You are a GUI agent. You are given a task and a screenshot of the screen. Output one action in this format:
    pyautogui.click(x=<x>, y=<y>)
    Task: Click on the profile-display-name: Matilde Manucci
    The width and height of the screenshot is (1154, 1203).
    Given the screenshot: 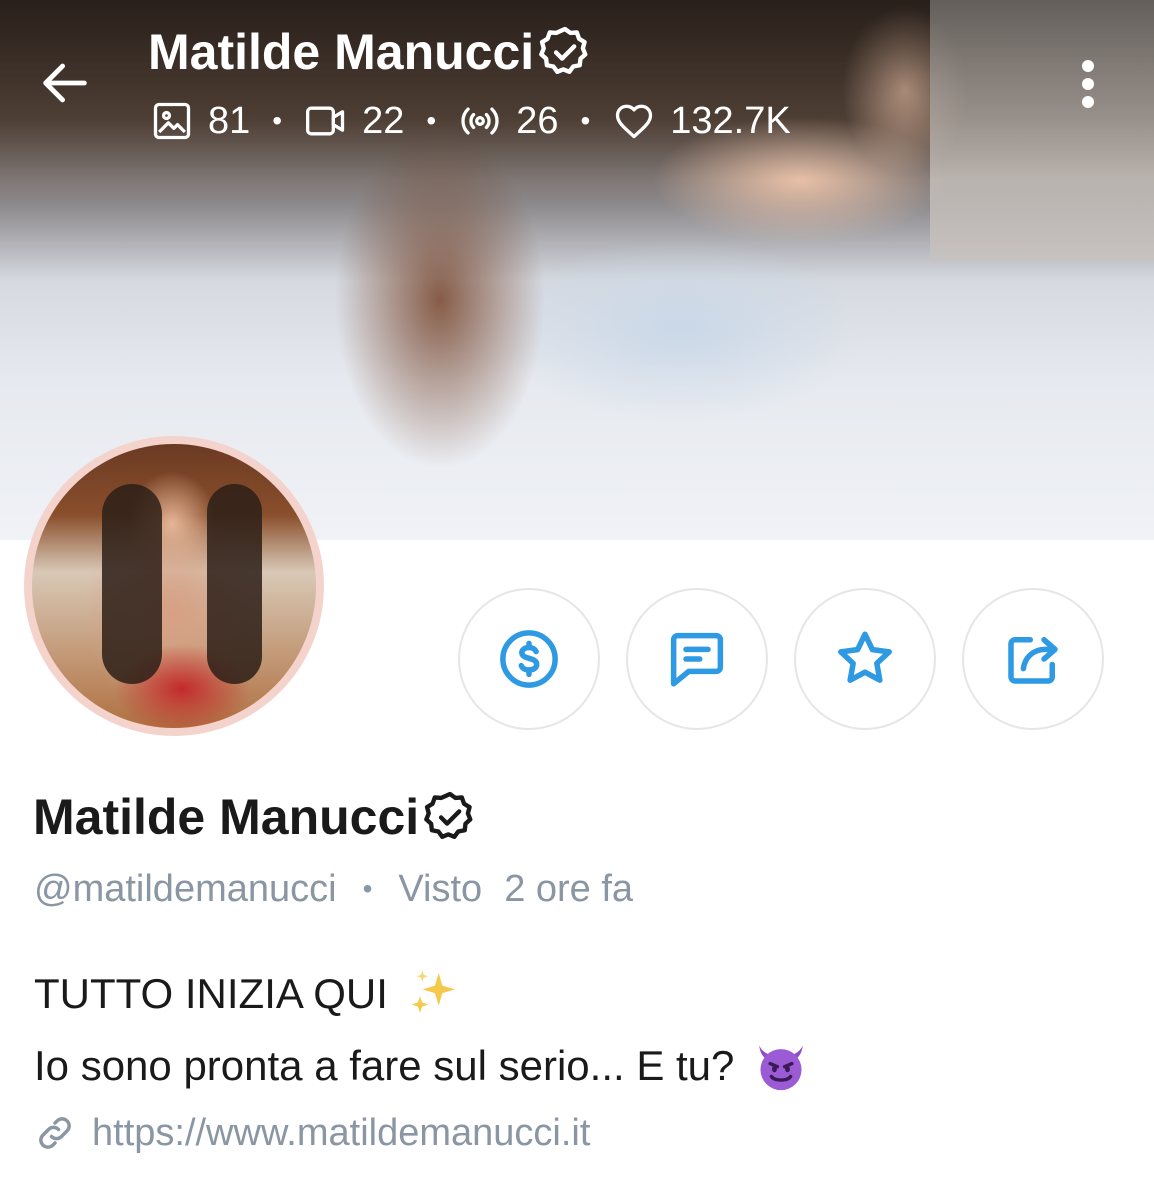 What is the action you would take?
    pyautogui.click(x=226, y=817)
    